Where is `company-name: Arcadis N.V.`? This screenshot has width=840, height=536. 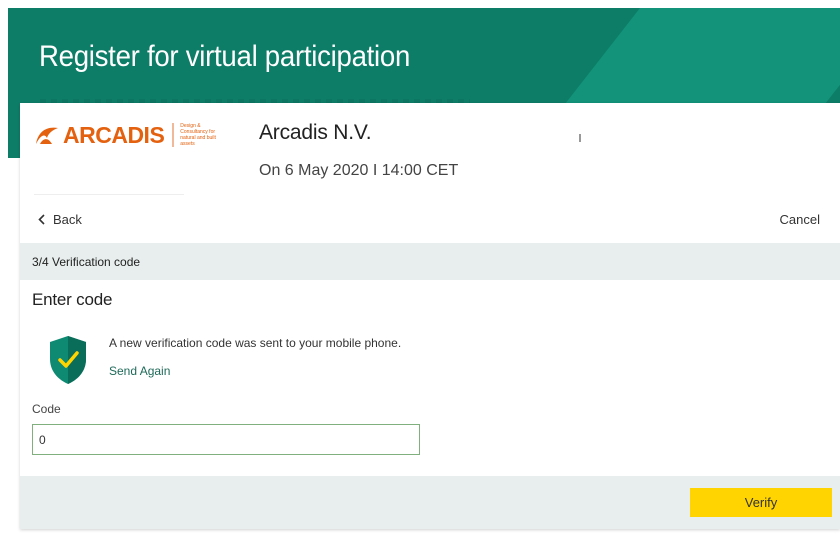 company-name: Arcadis N.V. is located at coordinates (315, 132).